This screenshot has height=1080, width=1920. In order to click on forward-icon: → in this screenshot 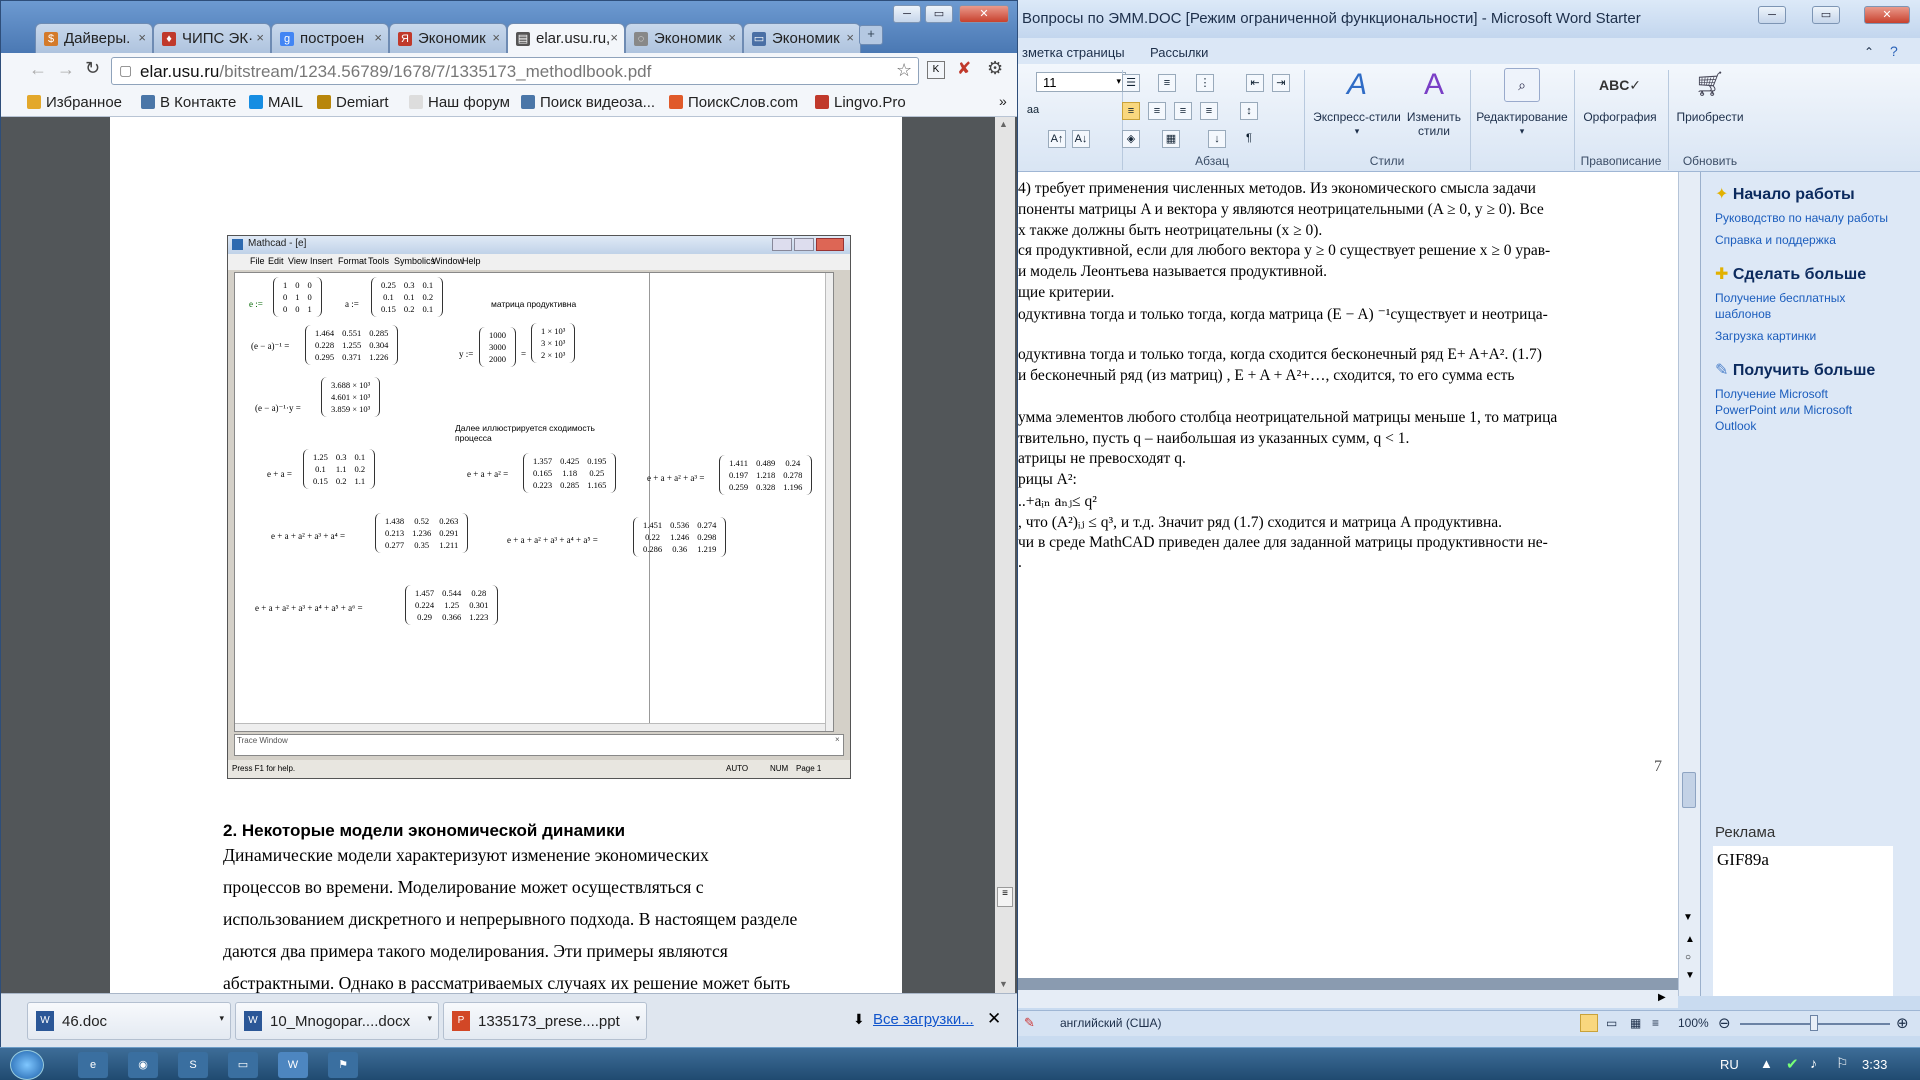, I will do `click(66, 69)`.